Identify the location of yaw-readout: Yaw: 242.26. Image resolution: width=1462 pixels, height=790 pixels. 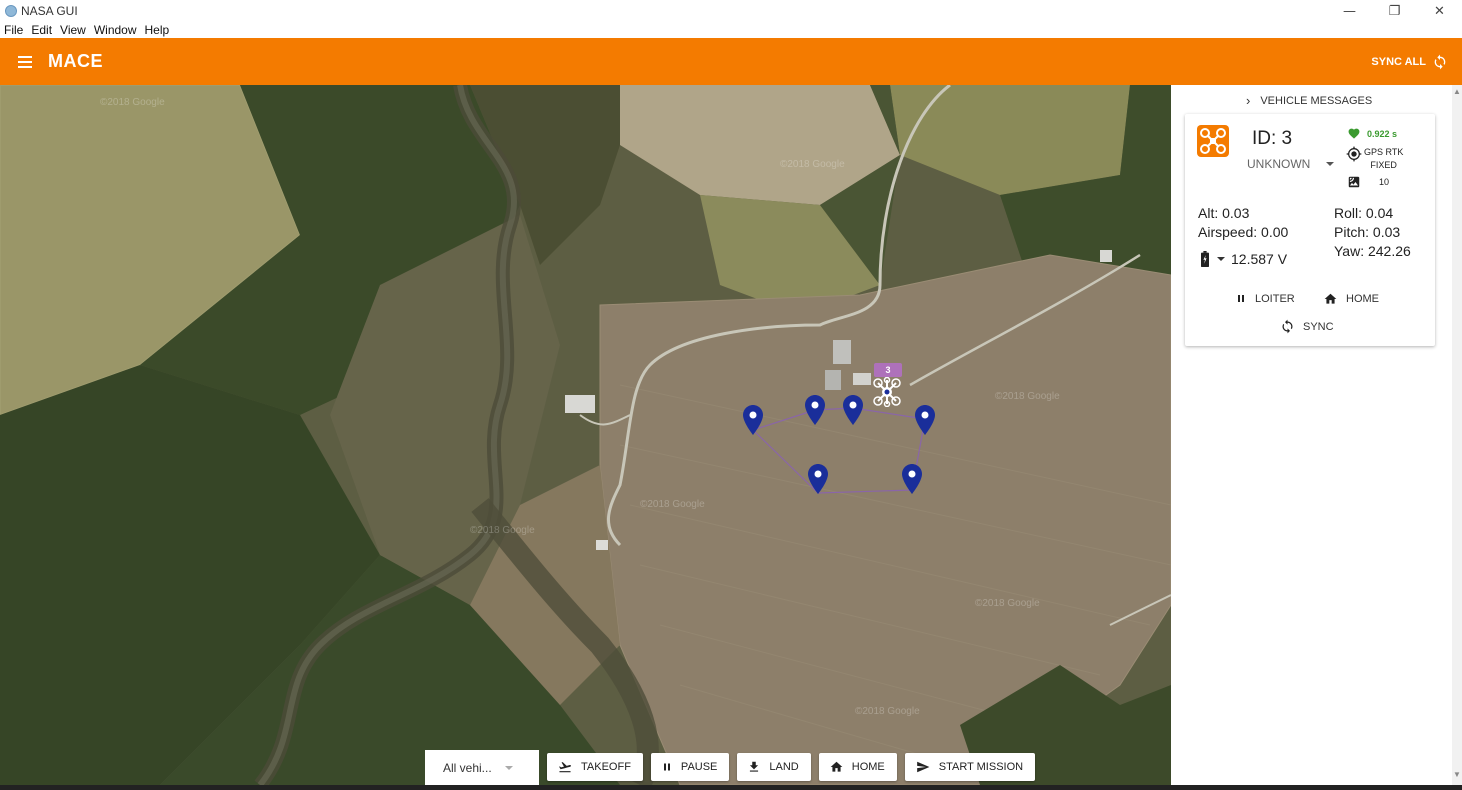
(1372, 251).